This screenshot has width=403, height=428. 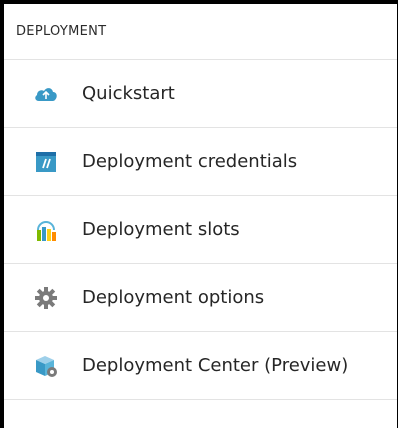 I want to click on deployment-center-icon, so click(x=46, y=366).